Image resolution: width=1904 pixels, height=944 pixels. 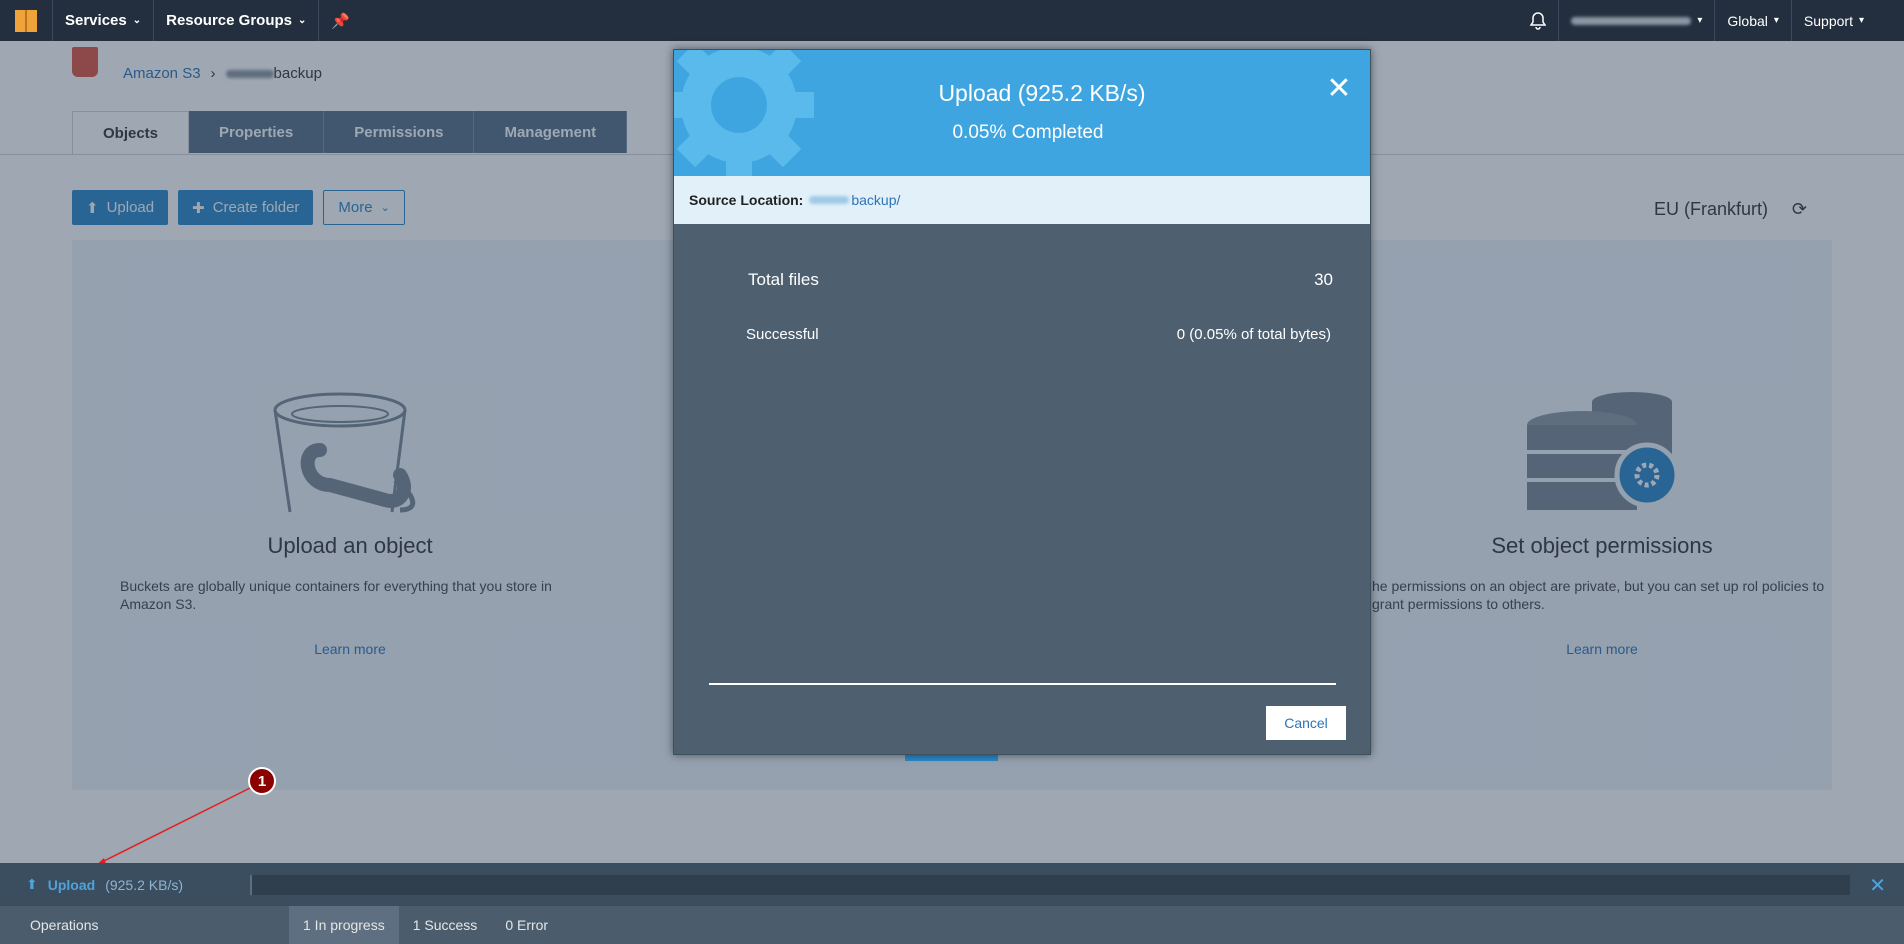 I want to click on support-menu-label: Support, so click(x=1828, y=20).